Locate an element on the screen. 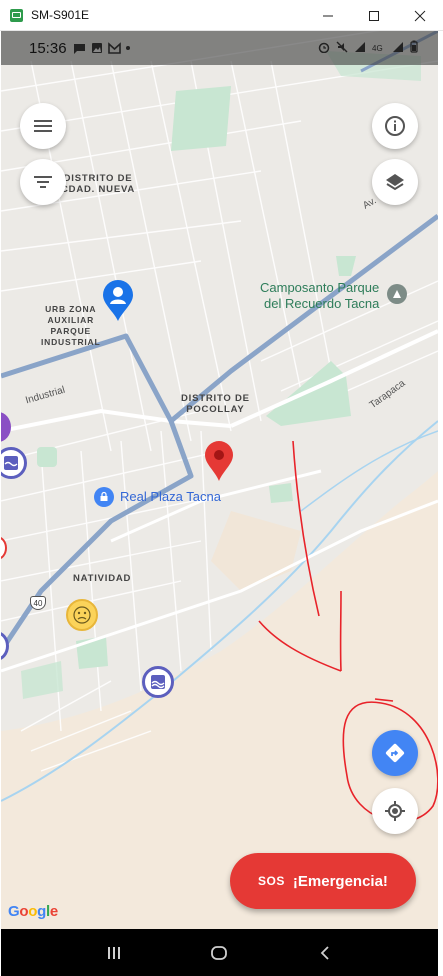 This screenshot has height=976, width=443. back-icon is located at coordinates (324, 952).